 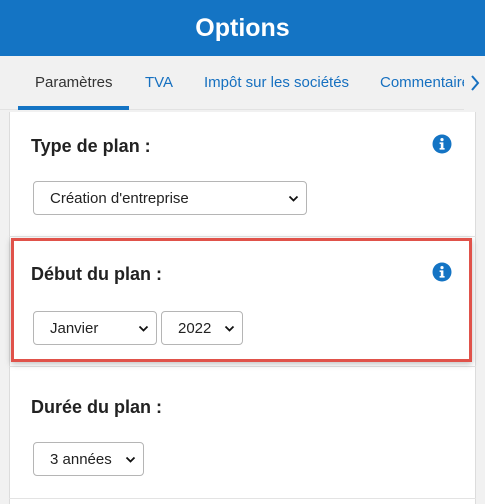 What do you see at coordinates (91, 146) in the screenshot?
I see `plan-type-title: Type de plan :` at bounding box center [91, 146].